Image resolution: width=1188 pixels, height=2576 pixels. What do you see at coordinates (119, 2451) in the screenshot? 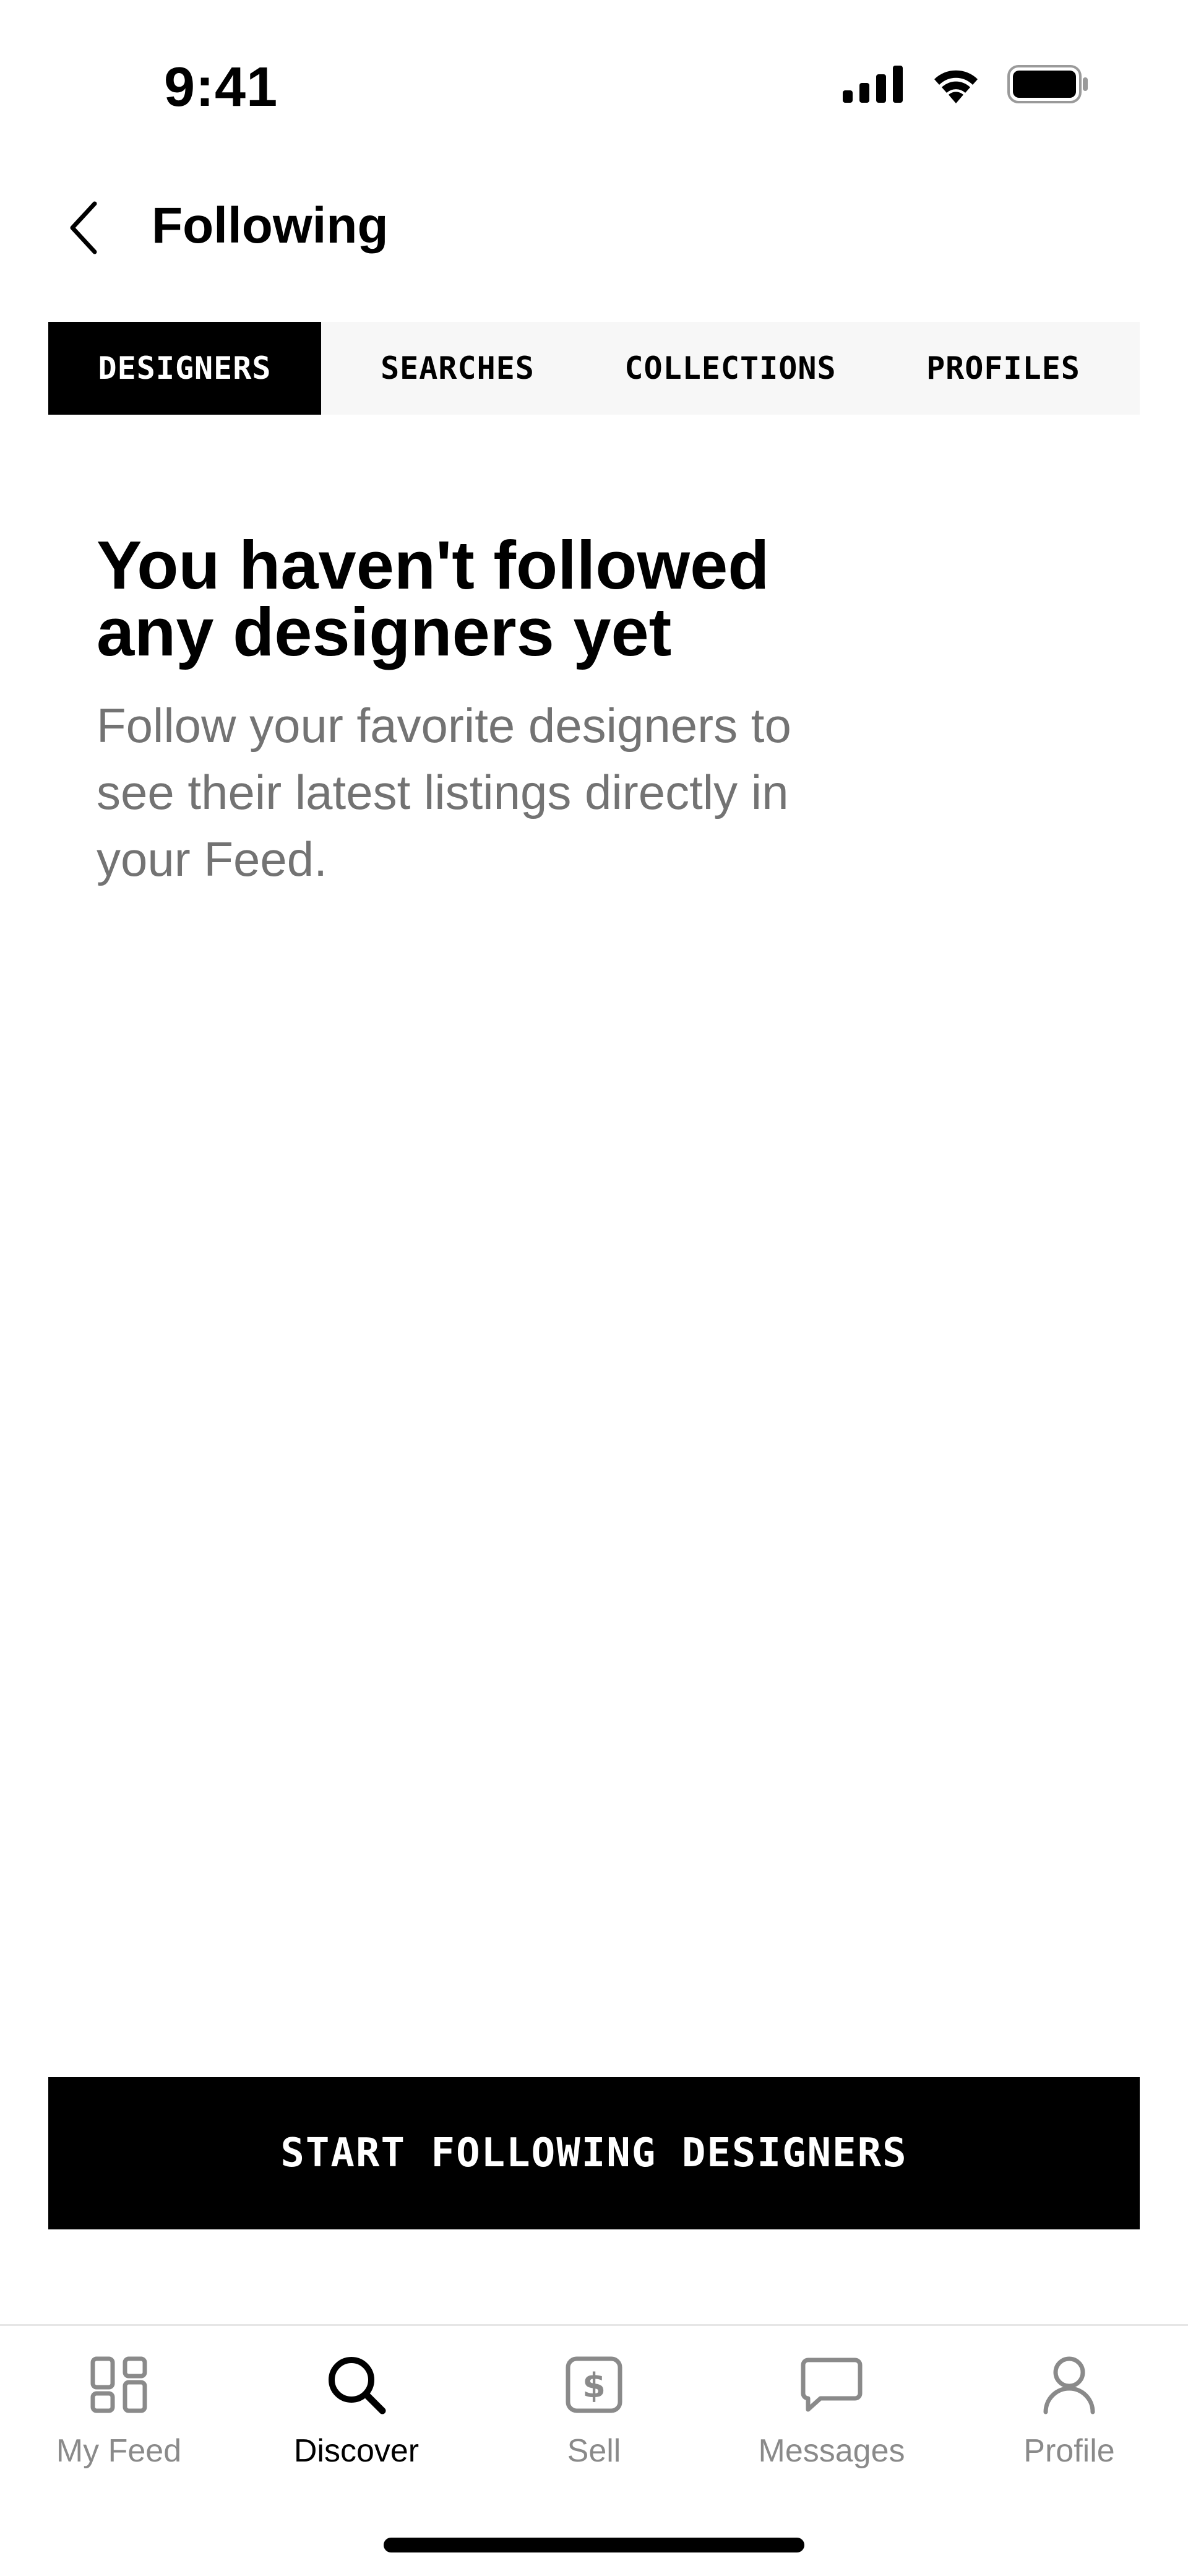
I see `nav-label: My Feed` at bounding box center [119, 2451].